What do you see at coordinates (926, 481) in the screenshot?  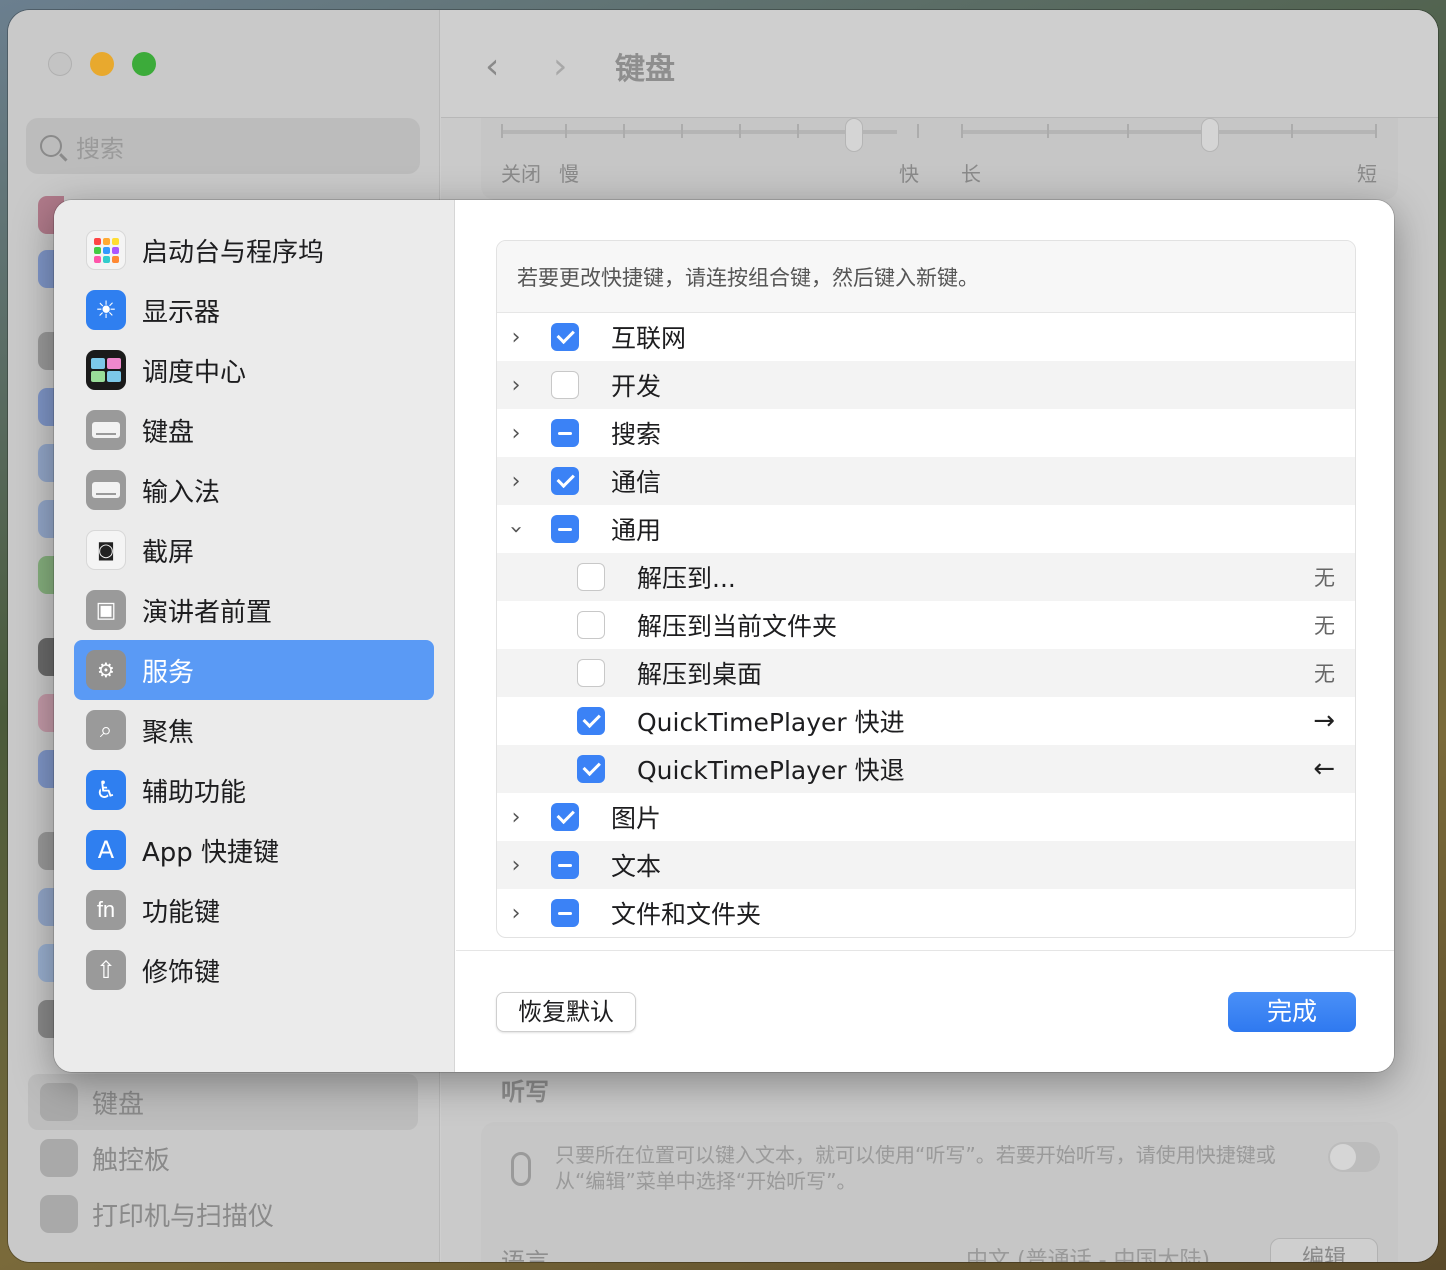 I see `service-group-messaging: › 通信` at bounding box center [926, 481].